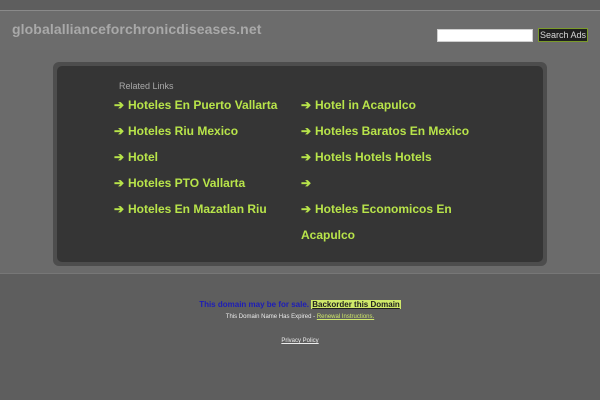 This screenshot has height=400, width=600. Describe the element at coordinates (137, 29) in the screenshot. I see `site-title: globalallianceforchronicdiseases.net` at that location.